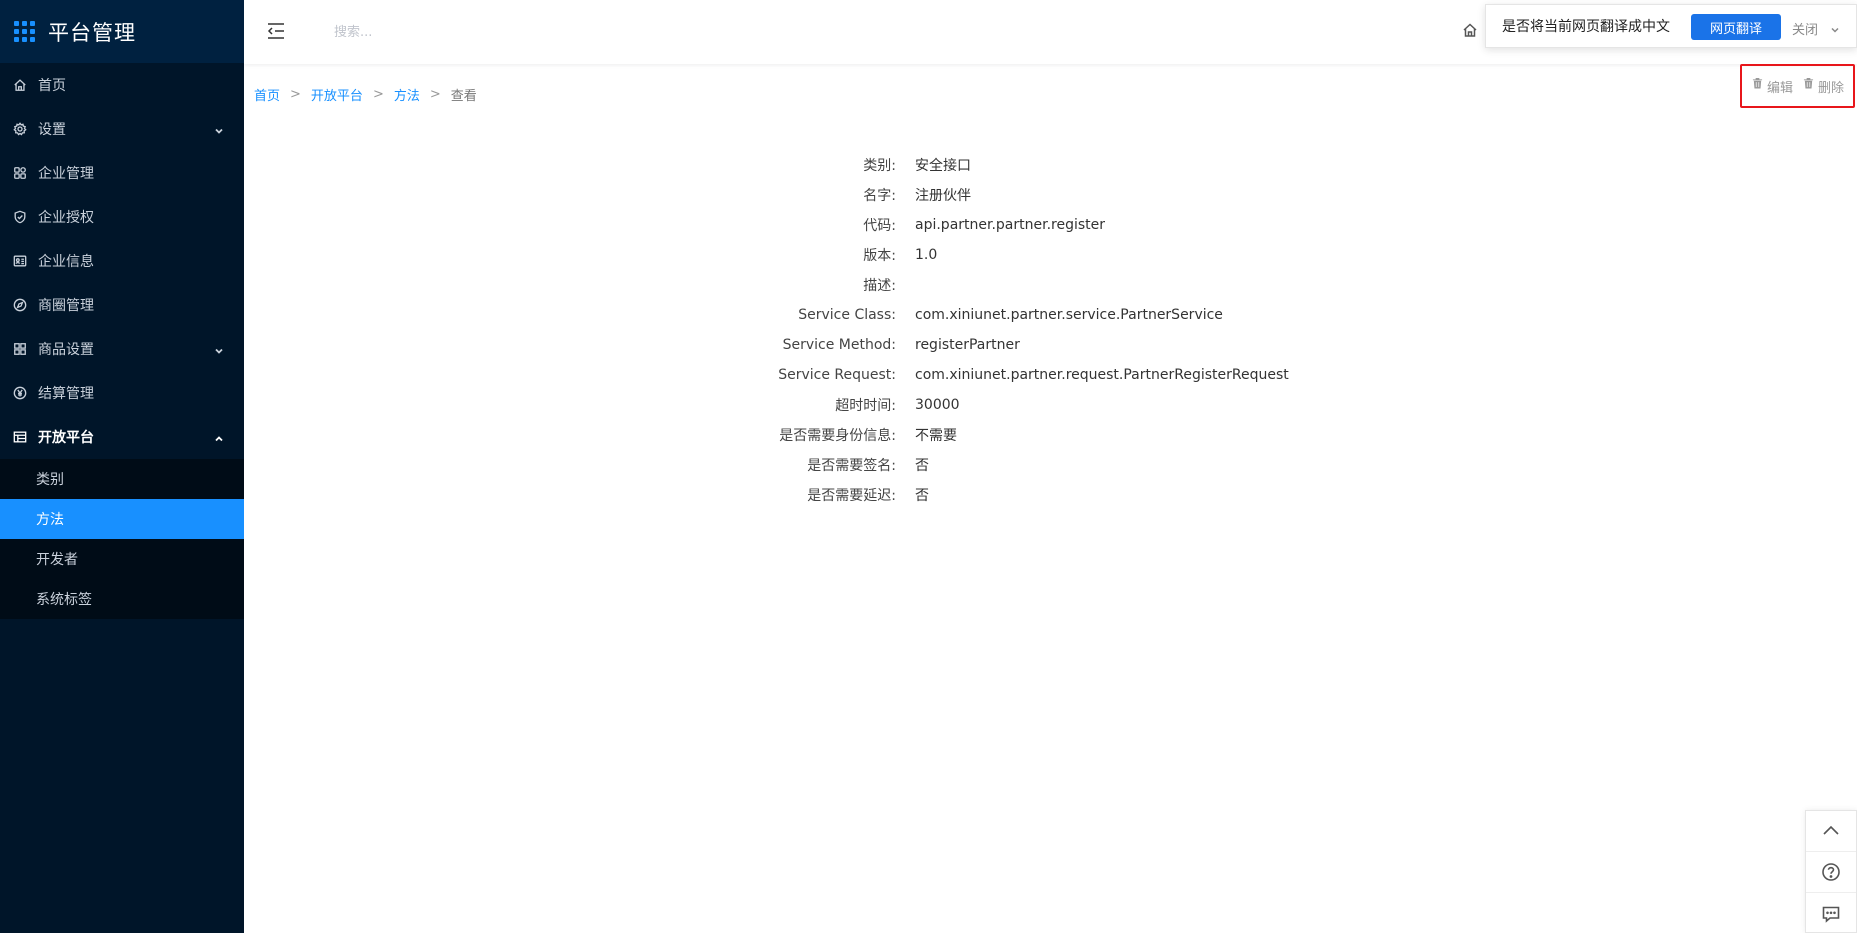  I want to click on sidebar-item-enterprise-auth: 企业授权, so click(122, 217).